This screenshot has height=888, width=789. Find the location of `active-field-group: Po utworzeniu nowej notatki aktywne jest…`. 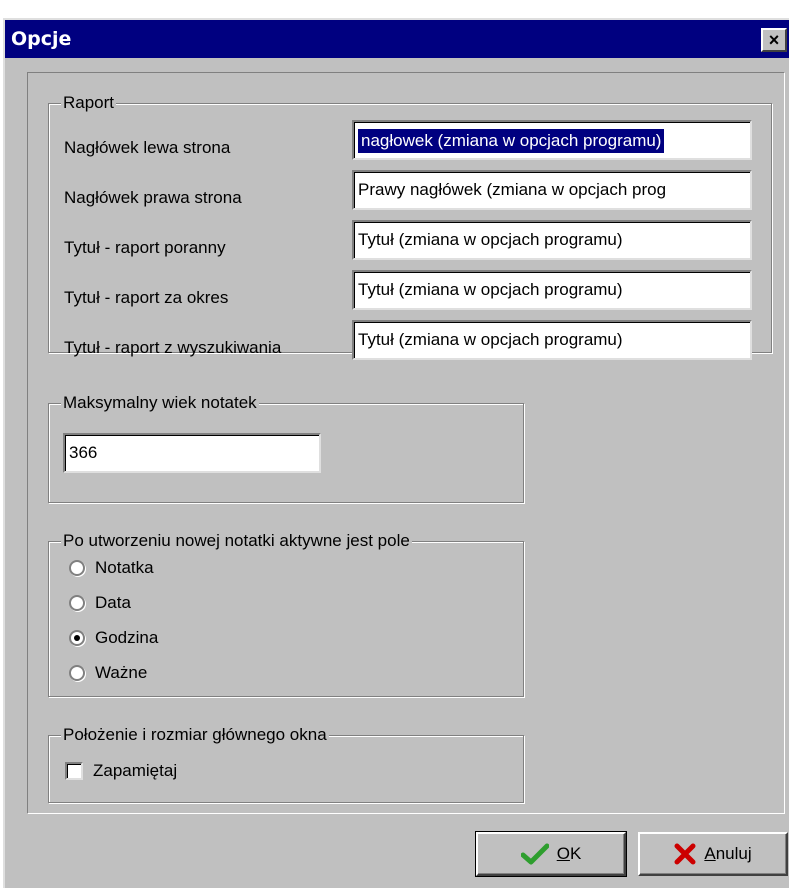

active-field-group: Po utworzeniu nowej notatki aktywne jest… is located at coordinates (286, 614).